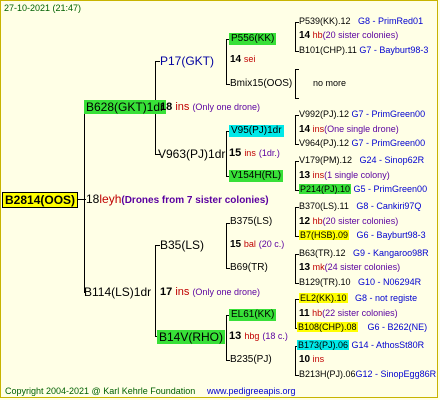 The height and width of the screenshot is (400, 440). What do you see at coordinates (390, 189) in the screenshot?
I see `g4-grade: G5 - PrimGreen00` at bounding box center [390, 189].